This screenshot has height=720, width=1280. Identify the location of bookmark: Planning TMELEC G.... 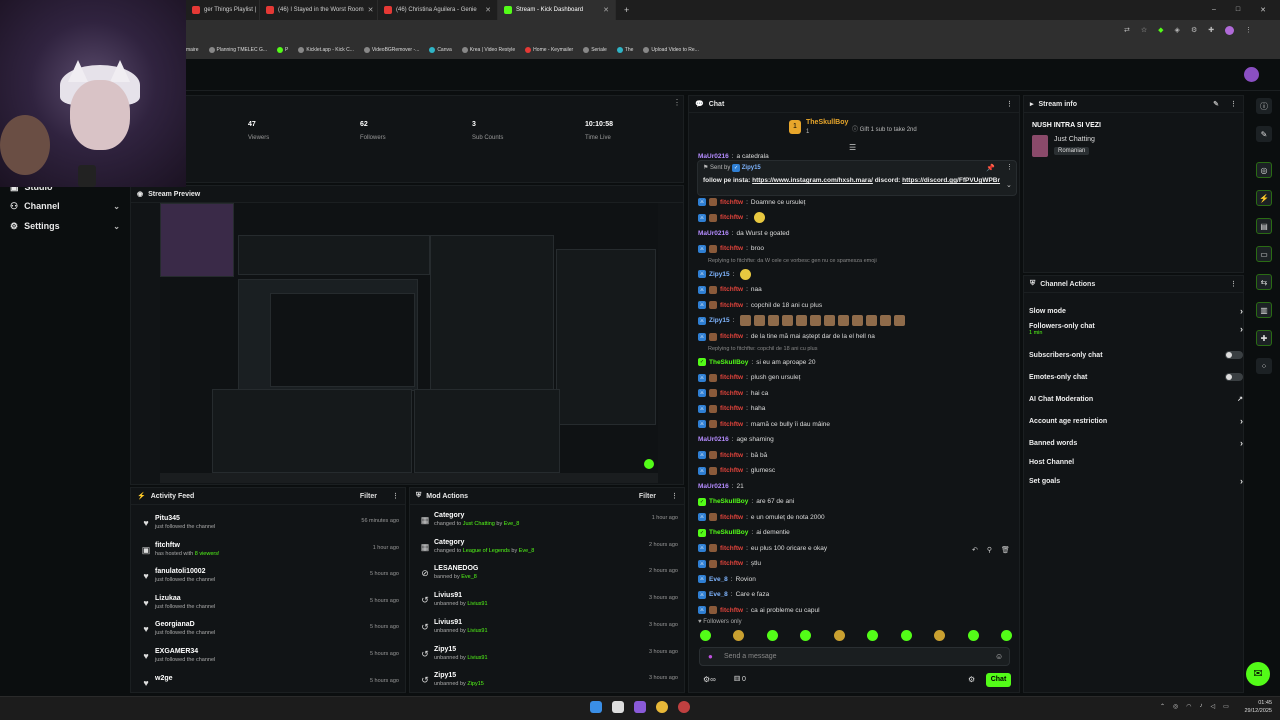
(237, 49).